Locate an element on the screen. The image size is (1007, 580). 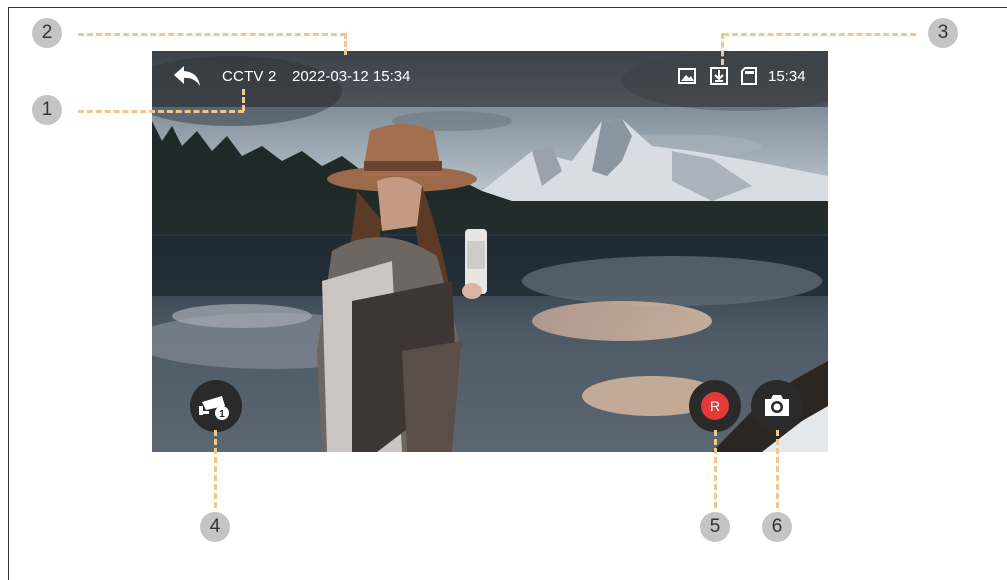
callout-3-line is located at coordinates (819, 34).